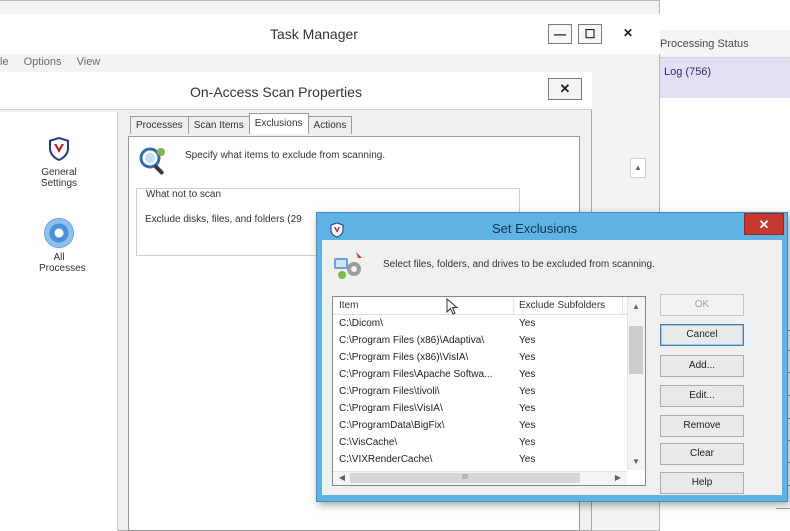  What do you see at coordinates (412, 340) in the screenshot?
I see `item-path: C:\Program Files (x86)\Adaptiva\` at bounding box center [412, 340].